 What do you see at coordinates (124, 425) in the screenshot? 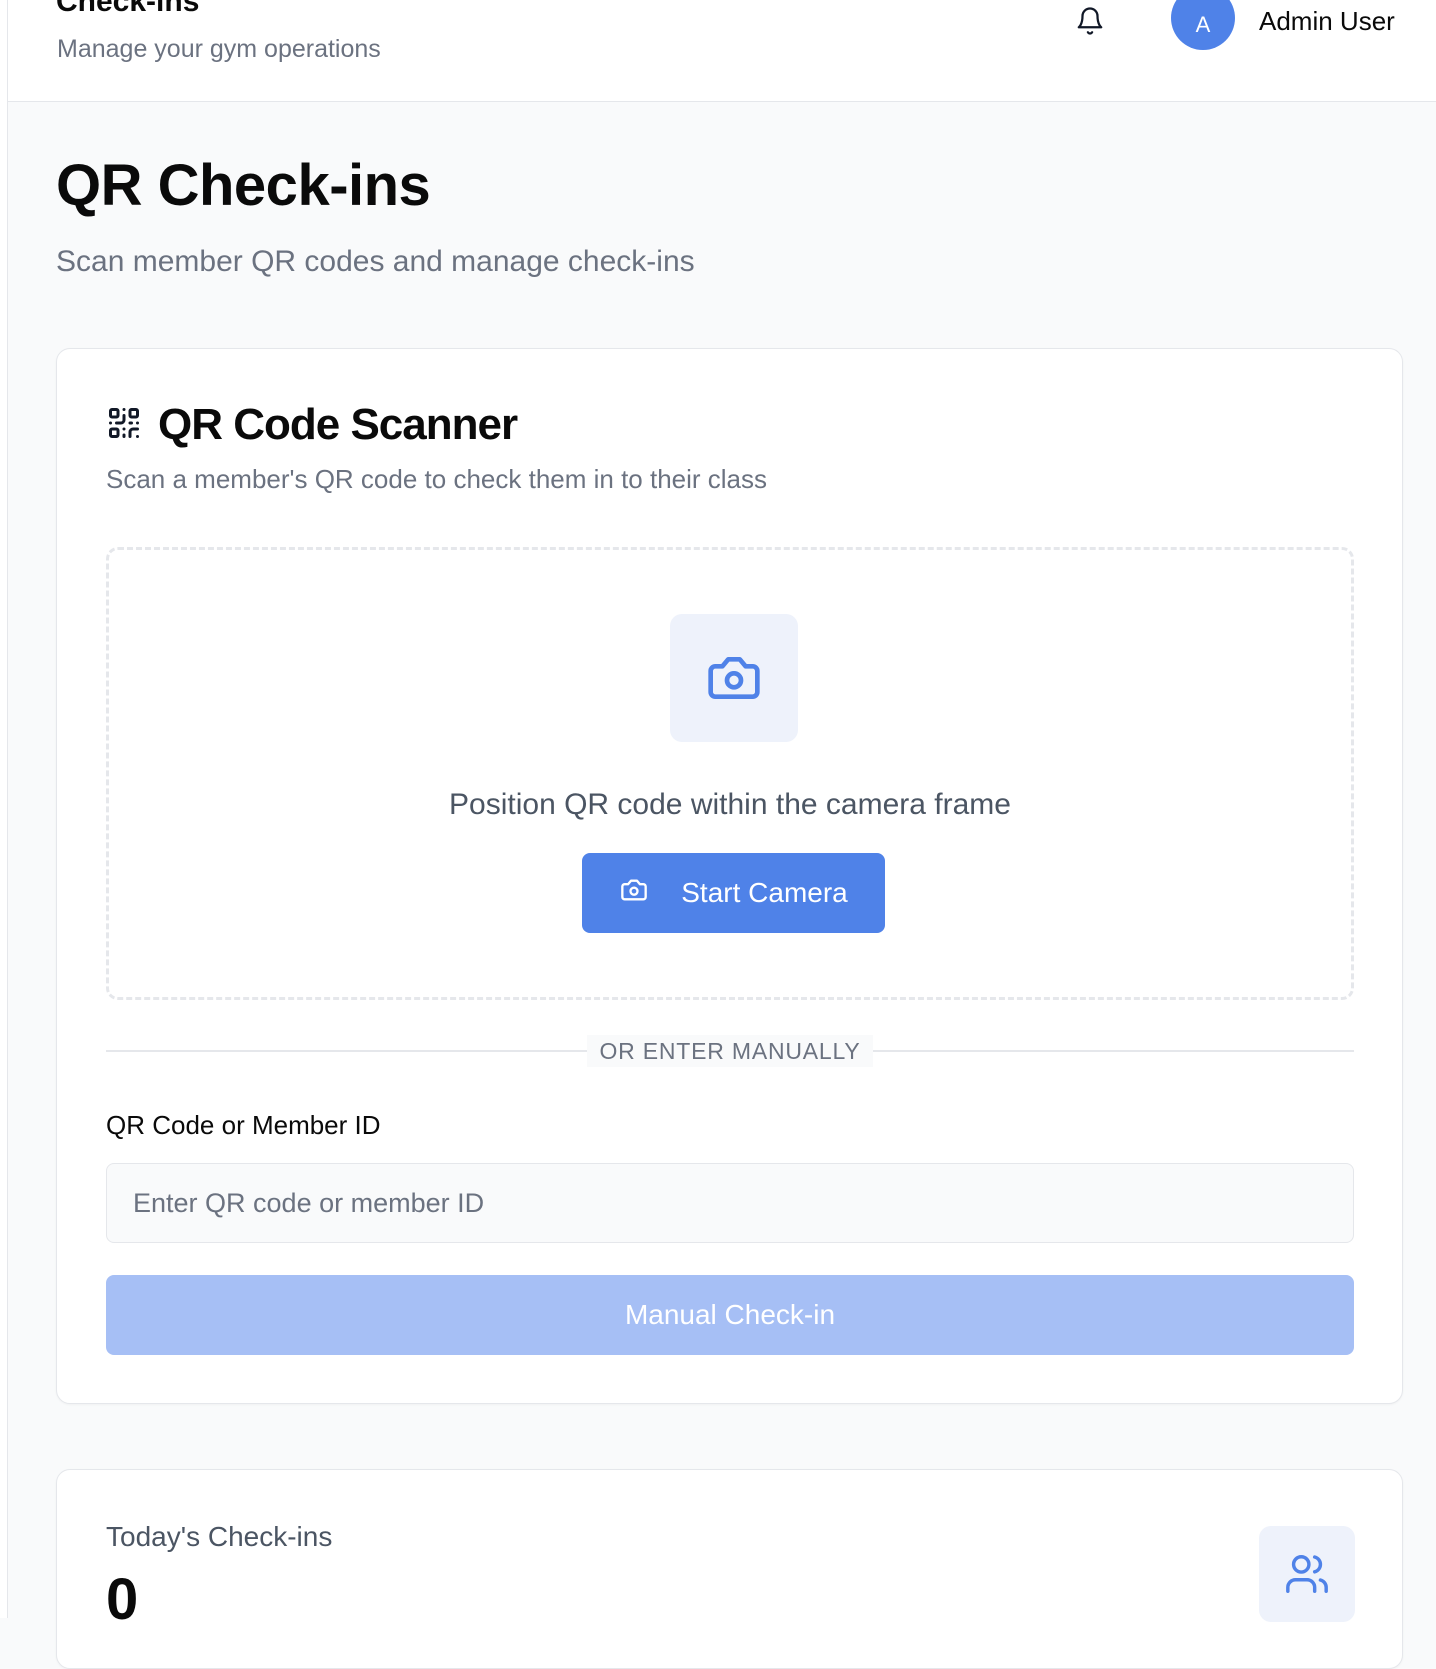
I see `qr-code-icon` at bounding box center [124, 425].